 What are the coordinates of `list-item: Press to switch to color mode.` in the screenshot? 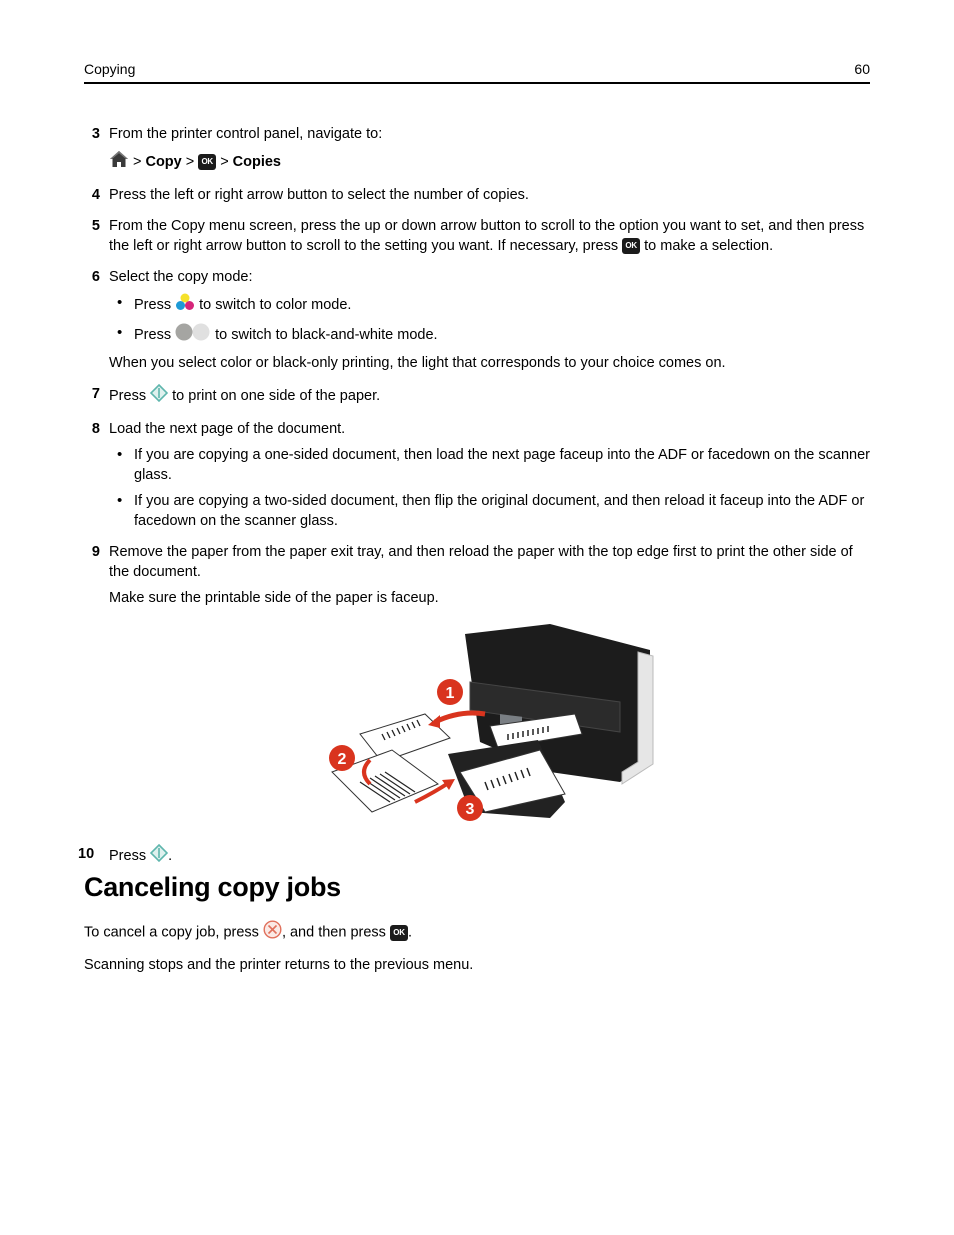 It's located at (493, 305).